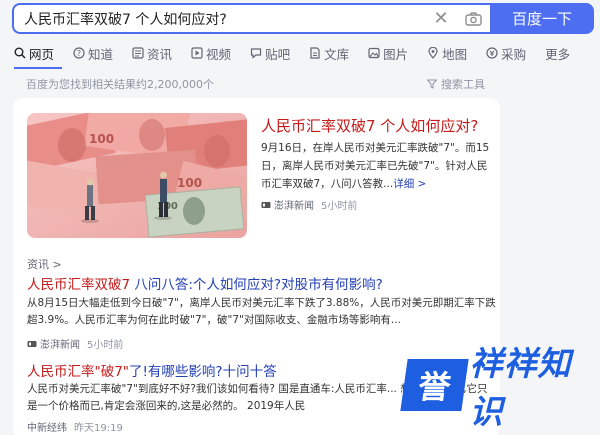 The image size is (600, 435). I want to click on title-rest: 八问八答:个人如何应对?对股市有何影响?, so click(256, 285).